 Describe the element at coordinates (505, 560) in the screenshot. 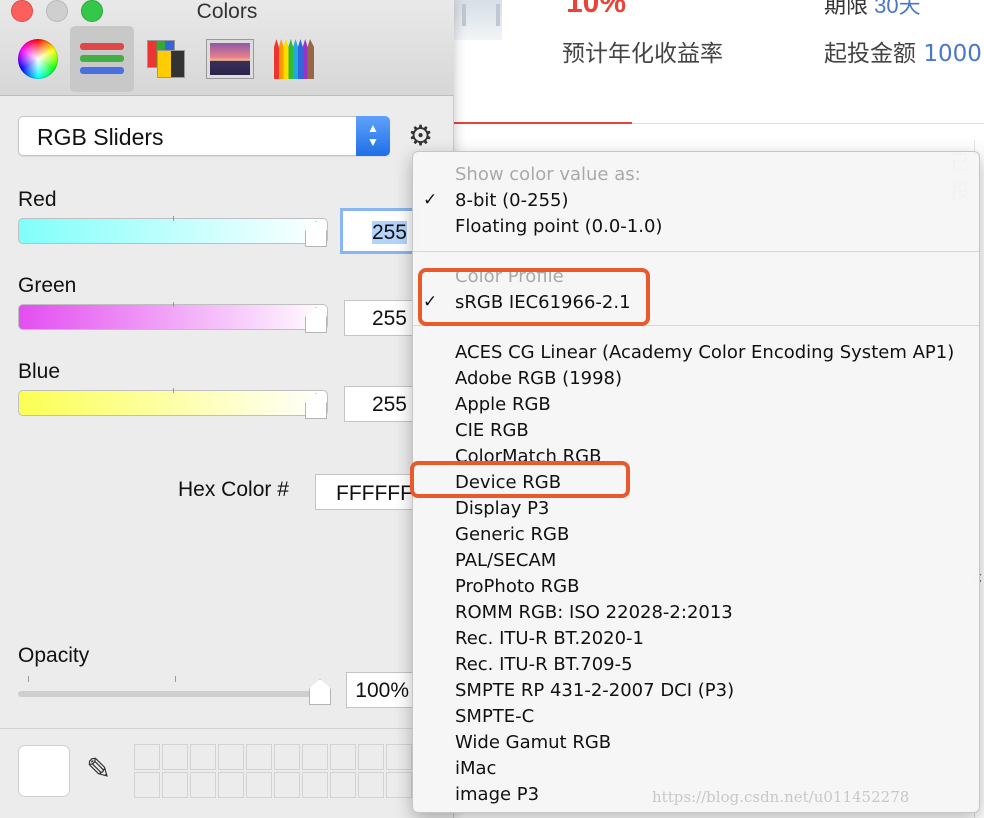

I see `menu-item-profile: PAL/SECAM` at that location.